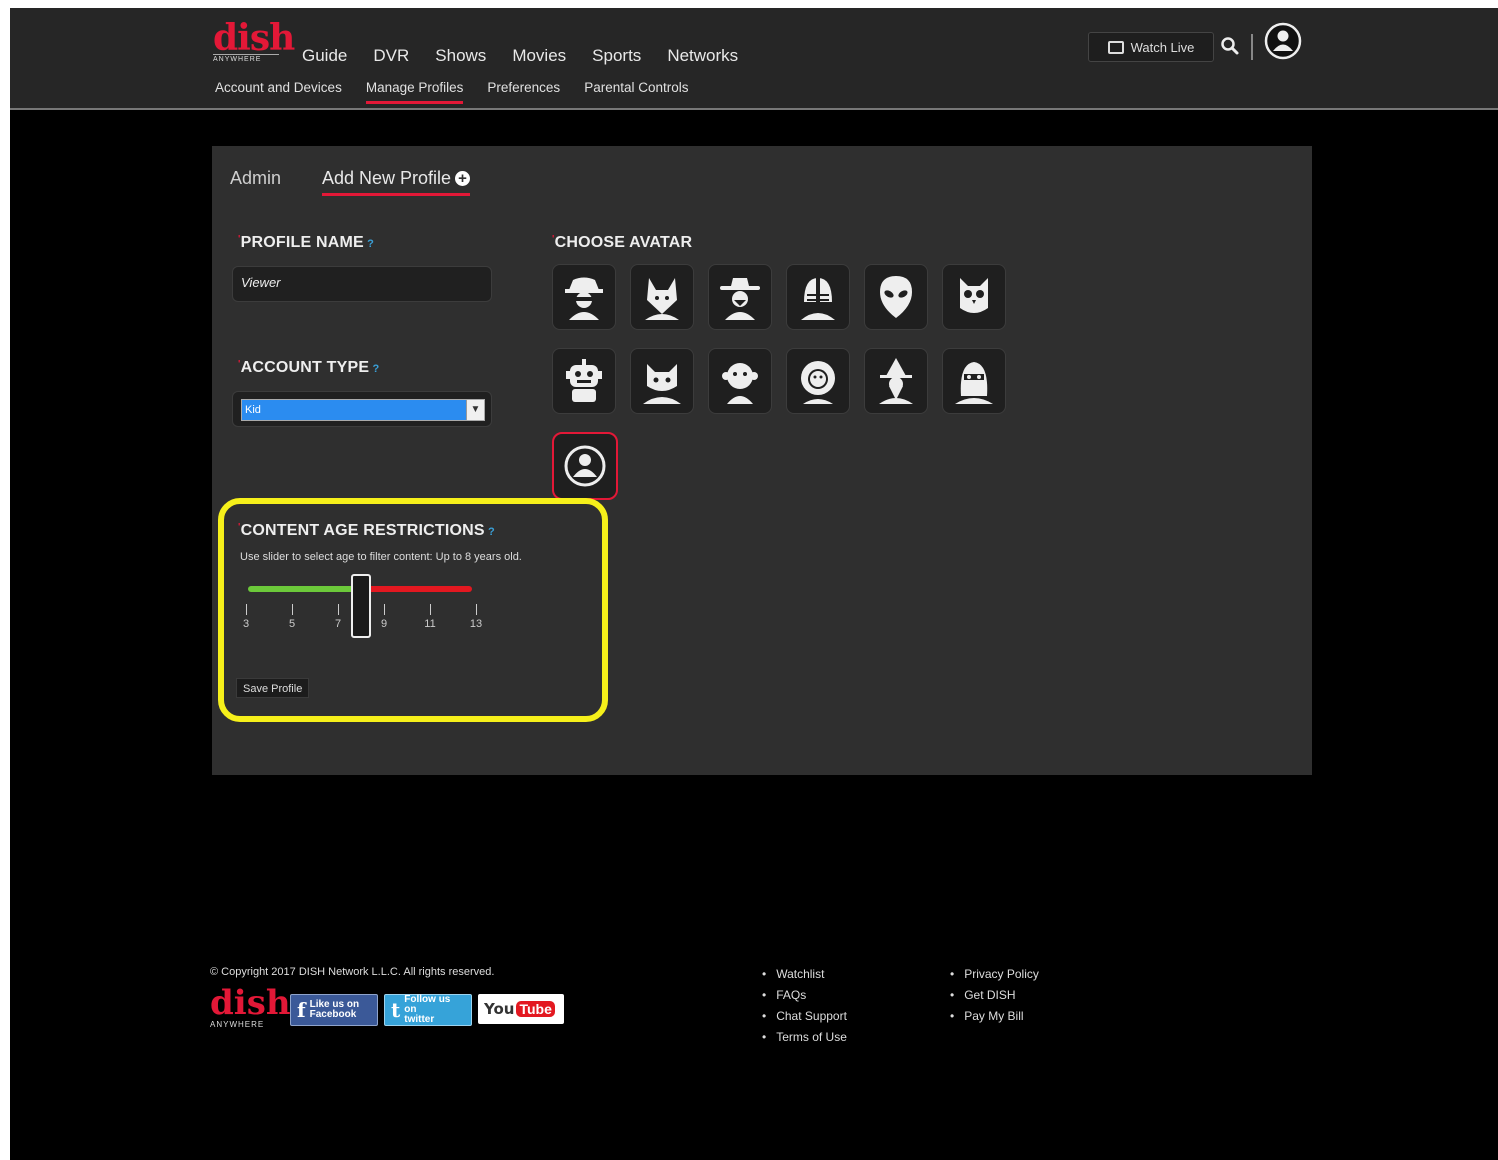 The image size is (1498, 1160). I want to click on dish-logo: dish ANYWHERE, so click(254, 40).